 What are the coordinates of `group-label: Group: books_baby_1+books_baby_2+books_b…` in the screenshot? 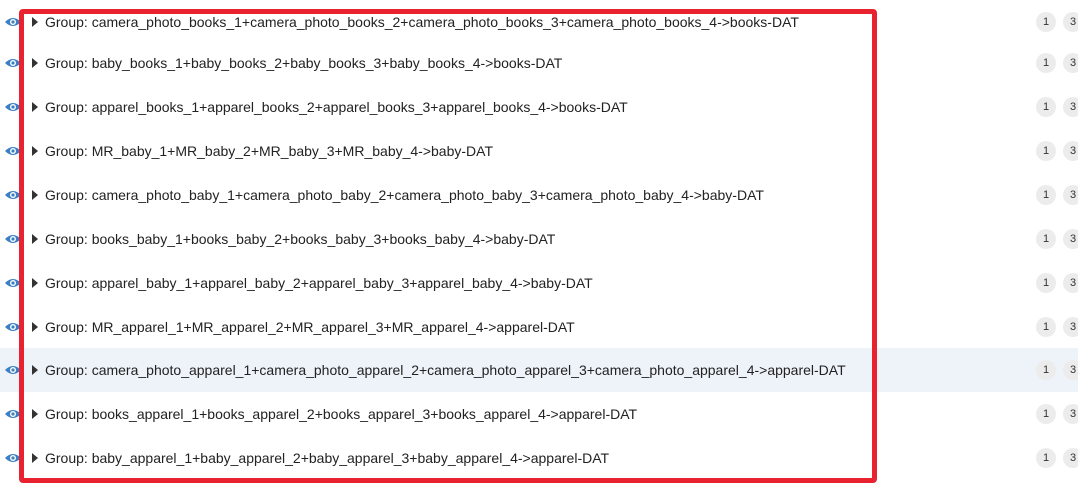 It's located at (300, 239).